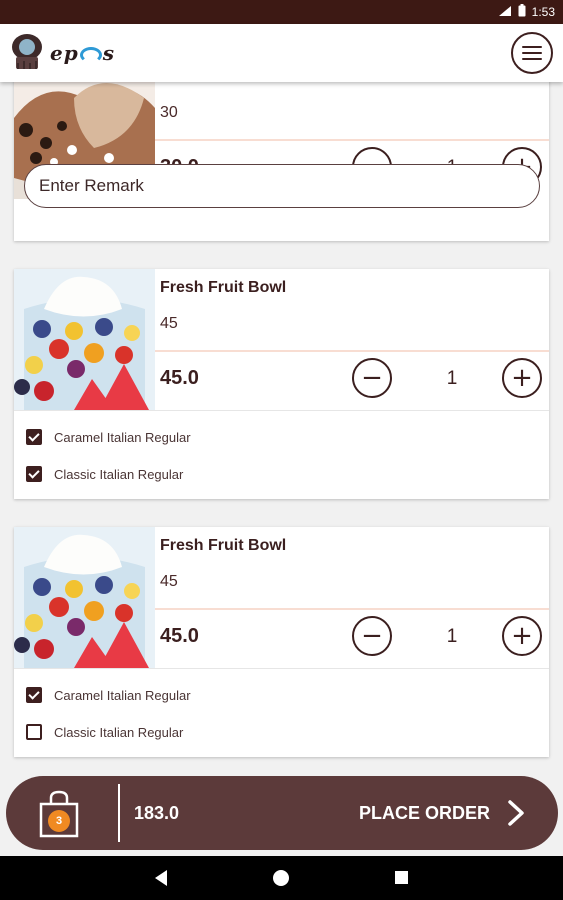 This screenshot has width=563, height=900. Describe the element at coordinates (59, 821) in the screenshot. I see `cart-count-badge: 3` at that location.